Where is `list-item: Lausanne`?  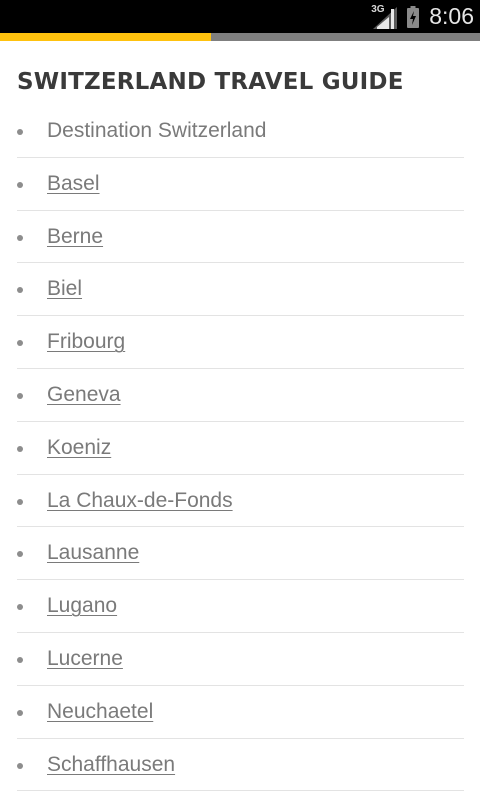 list-item: Lausanne is located at coordinates (240, 554).